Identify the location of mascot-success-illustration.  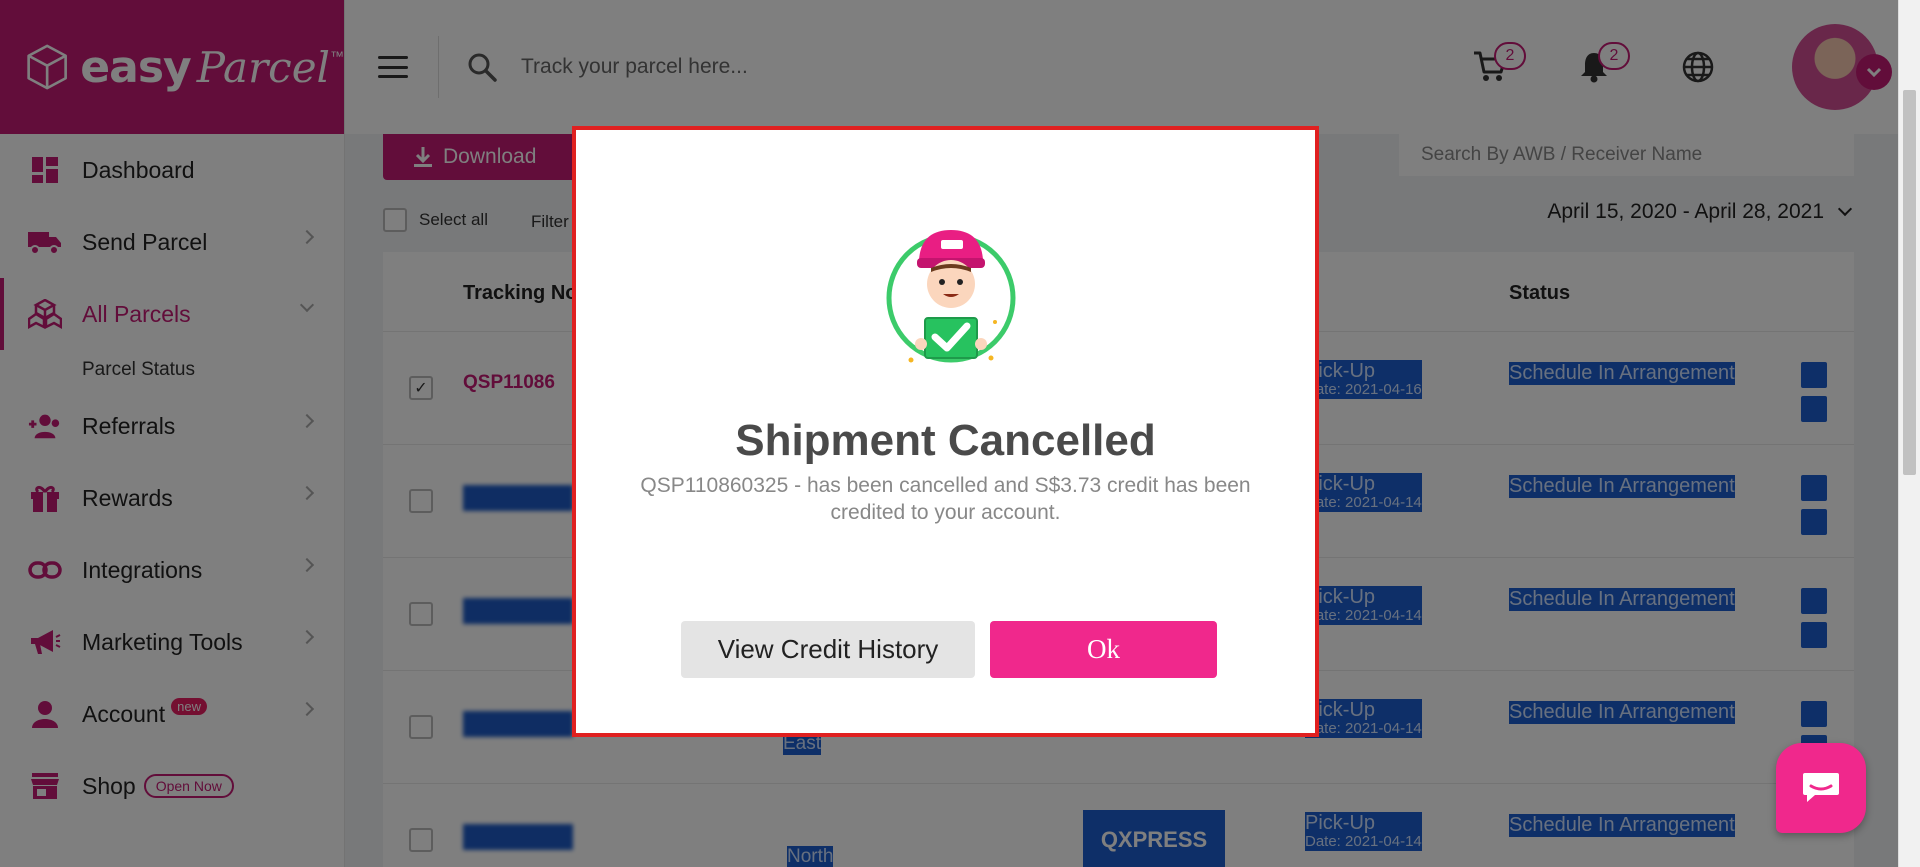
(951, 296).